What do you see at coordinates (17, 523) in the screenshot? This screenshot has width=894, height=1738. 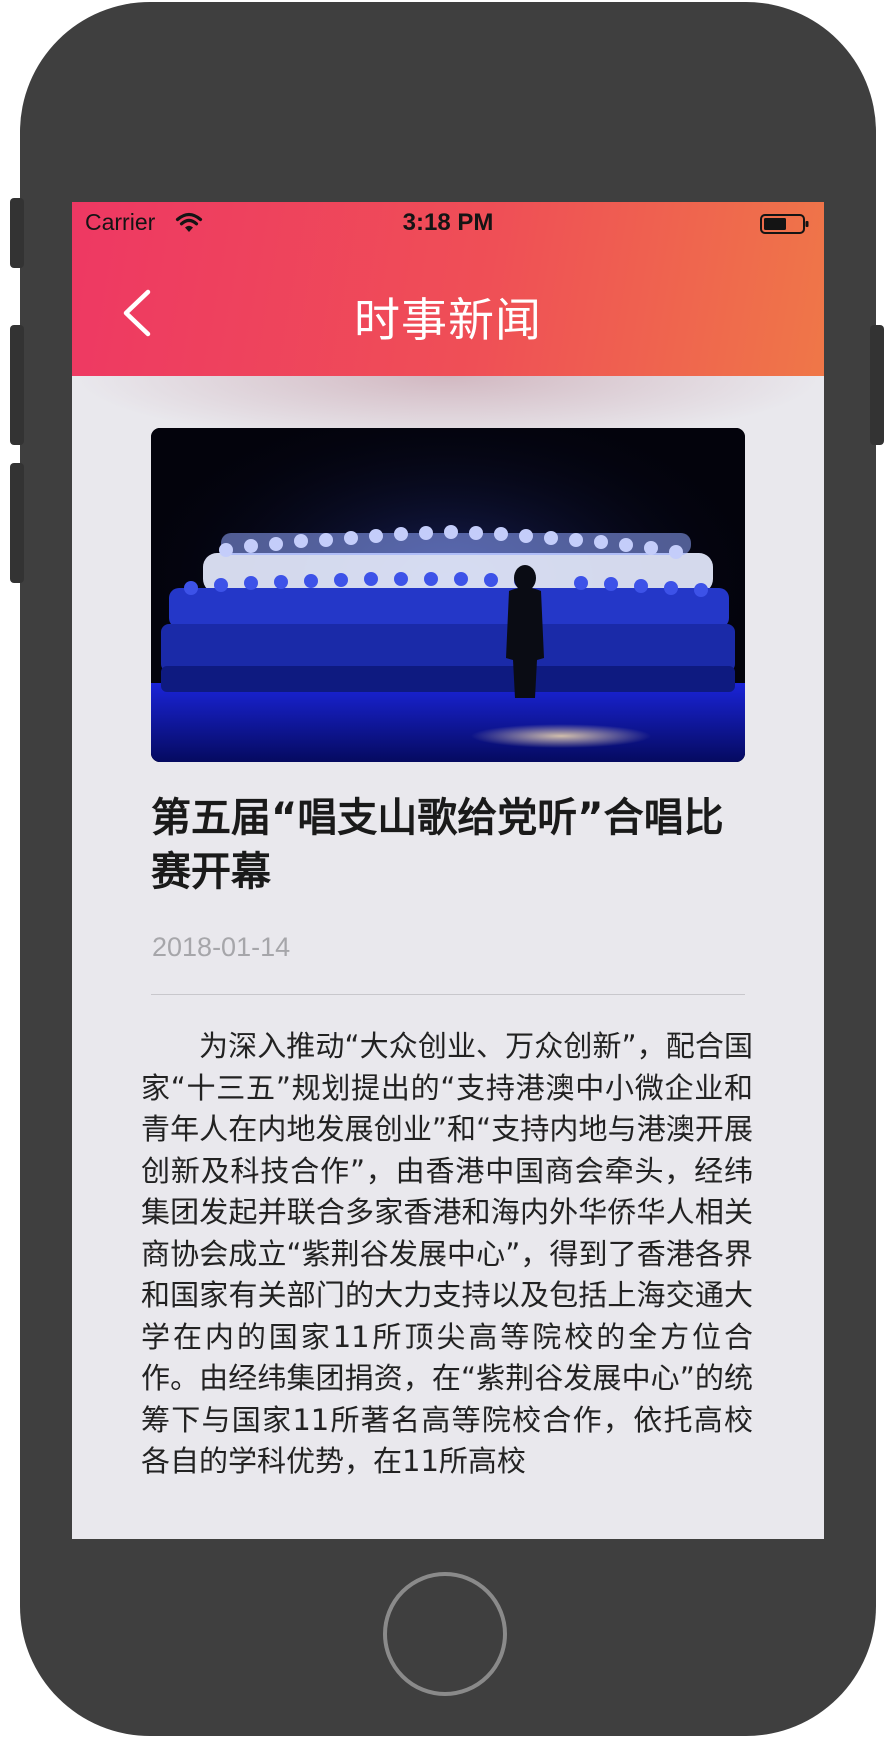 I see `volume-down-button` at bounding box center [17, 523].